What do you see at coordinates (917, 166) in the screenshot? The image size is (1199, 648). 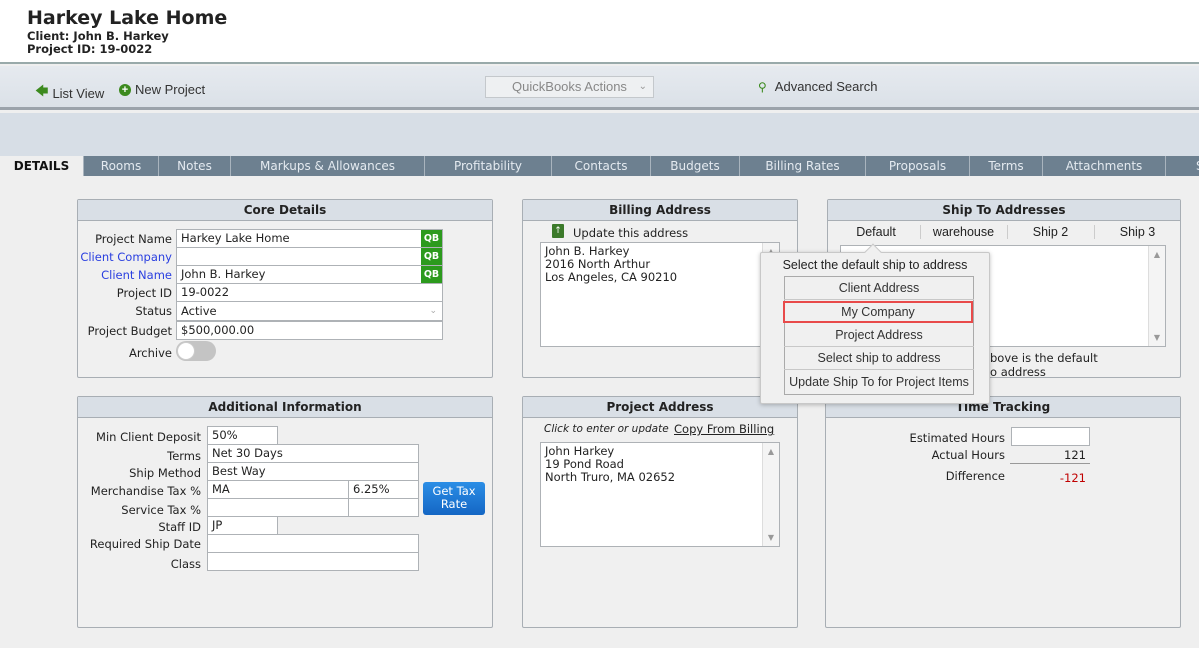 I see `tab-proposals: Proposals` at bounding box center [917, 166].